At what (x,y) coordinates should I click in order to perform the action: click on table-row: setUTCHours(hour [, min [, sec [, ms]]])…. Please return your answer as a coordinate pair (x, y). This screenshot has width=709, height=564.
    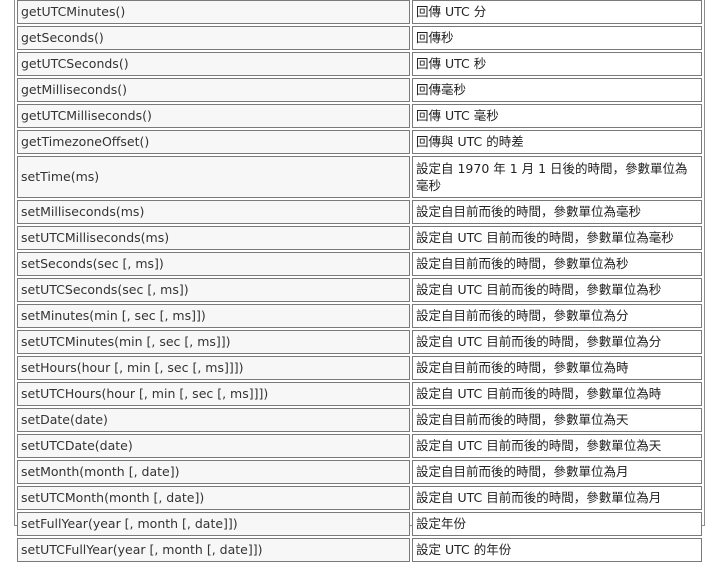
    Looking at the image, I should click on (359, 394).